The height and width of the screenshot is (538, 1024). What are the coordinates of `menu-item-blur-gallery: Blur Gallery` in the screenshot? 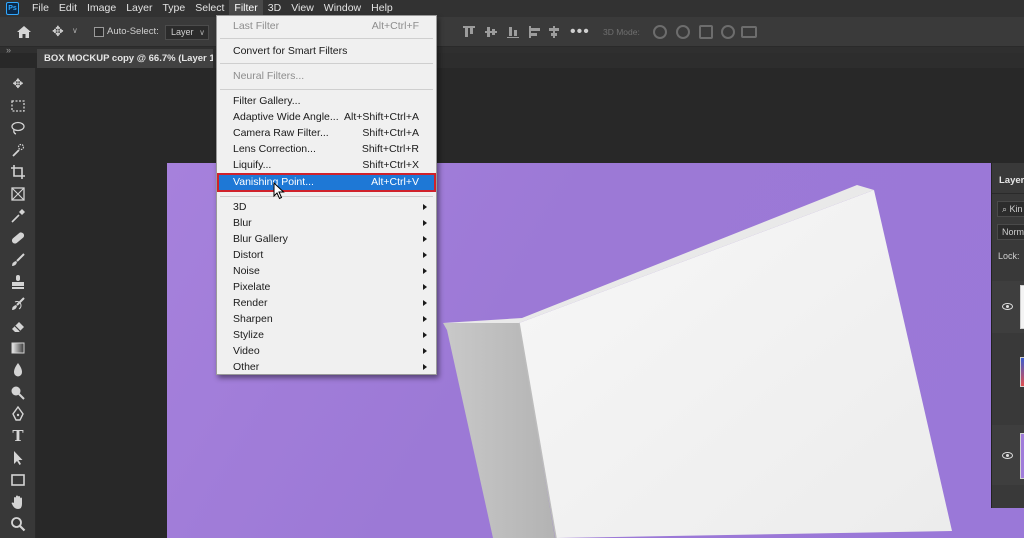 It's located at (326, 239).